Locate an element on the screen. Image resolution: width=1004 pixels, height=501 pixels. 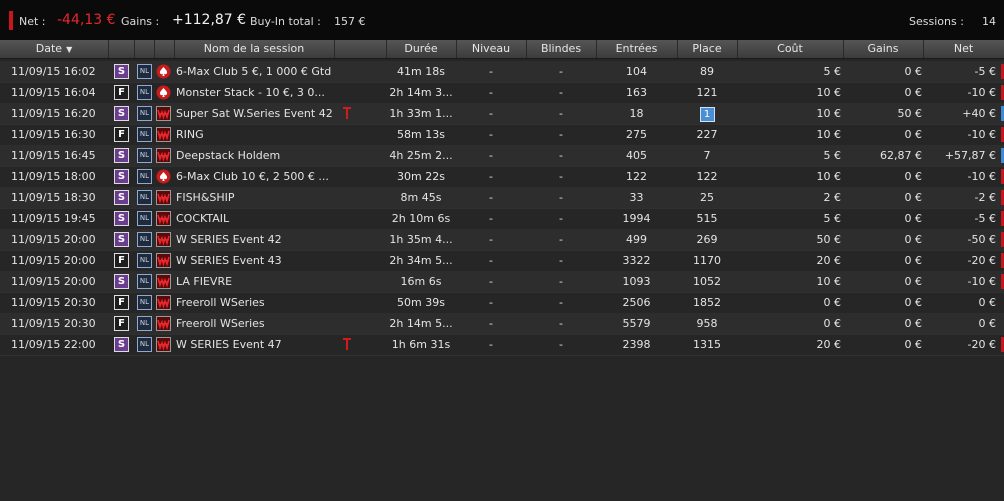
header-date-label: Date is located at coordinates (49, 48).